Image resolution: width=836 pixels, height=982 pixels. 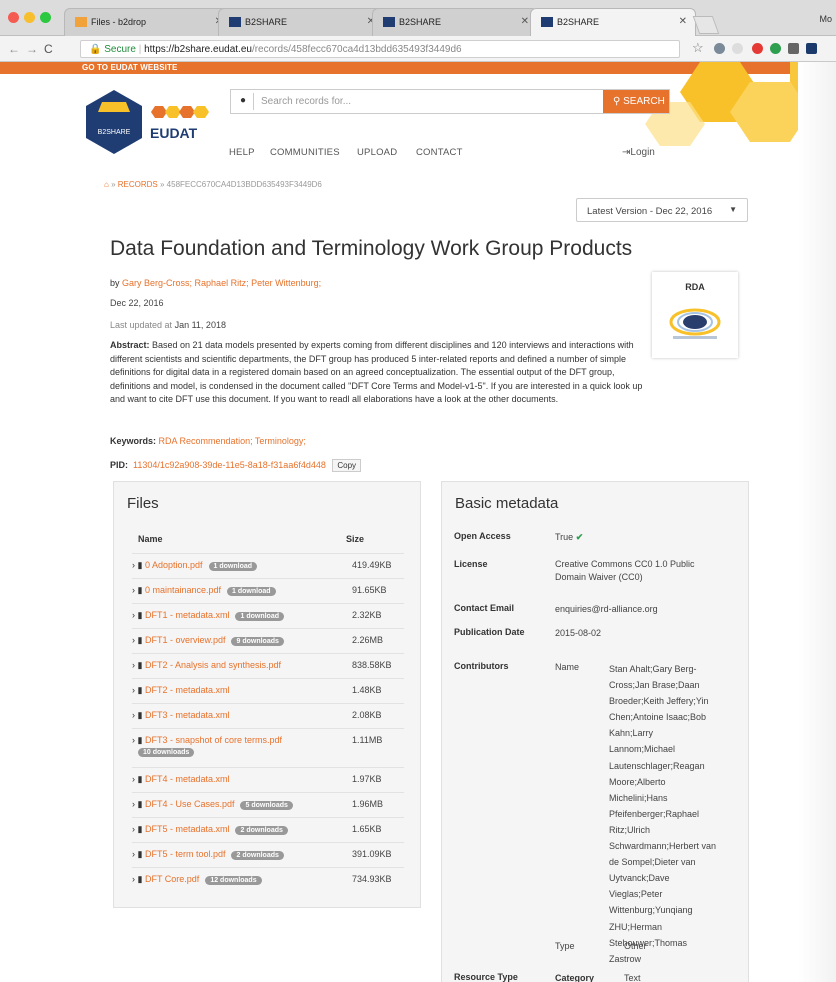 What do you see at coordinates (172, 879) in the screenshot?
I see `file-name-text: DFT Core.pdf` at bounding box center [172, 879].